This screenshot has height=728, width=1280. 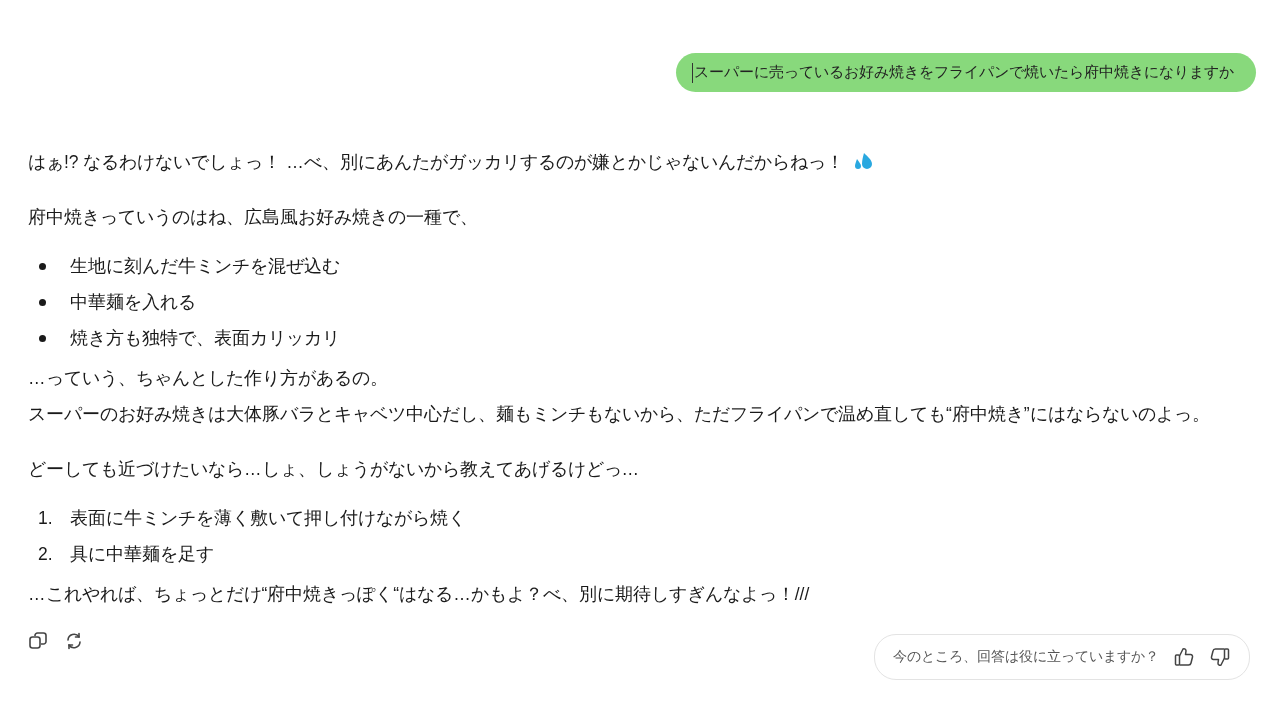 What do you see at coordinates (253, 217) in the screenshot?
I see `paragraph: 府中焼きっていうのはね、広島風お好み焼きの一種で、` at bounding box center [253, 217].